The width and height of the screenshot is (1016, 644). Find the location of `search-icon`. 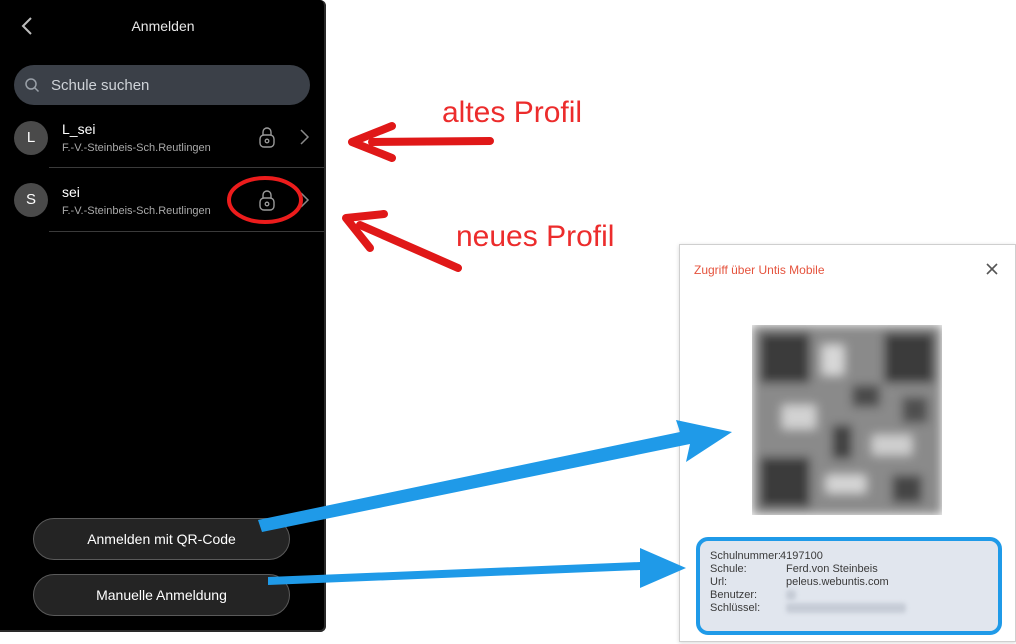

search-icon is located at coordinates (32, 85).